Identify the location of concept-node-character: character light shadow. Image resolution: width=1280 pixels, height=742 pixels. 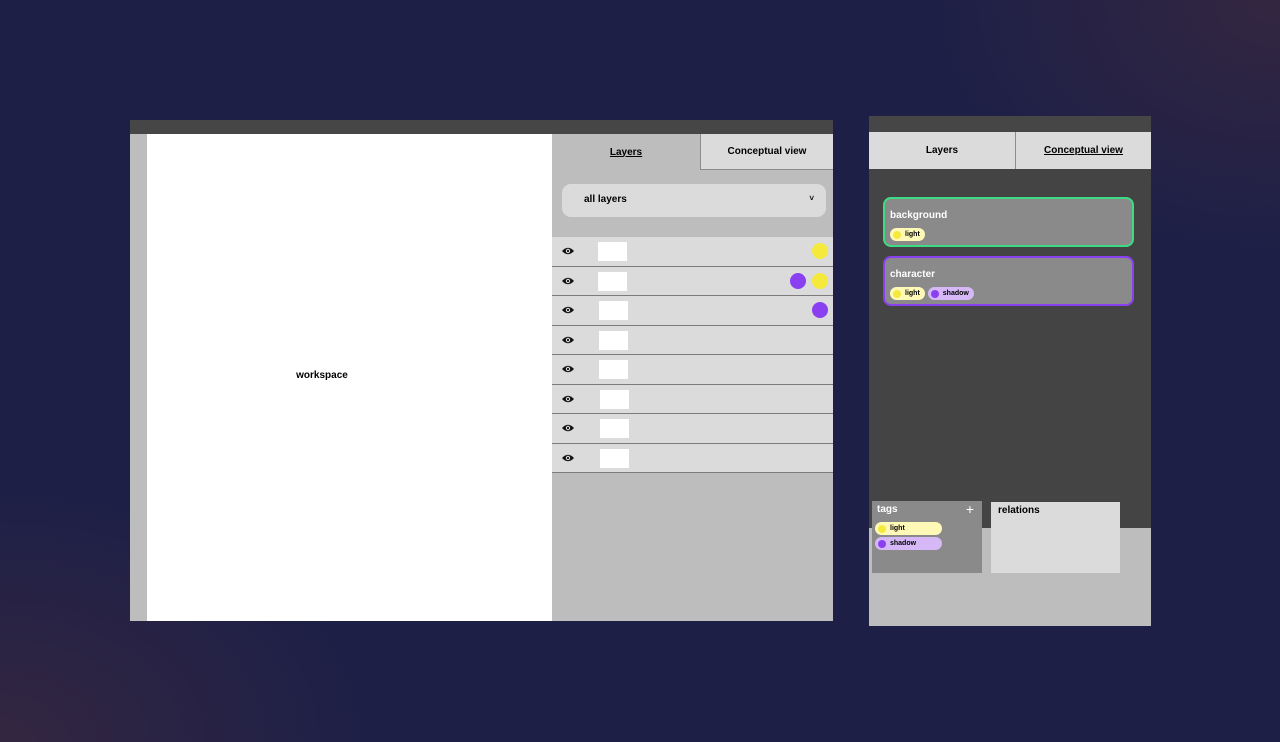
(1008, 281).